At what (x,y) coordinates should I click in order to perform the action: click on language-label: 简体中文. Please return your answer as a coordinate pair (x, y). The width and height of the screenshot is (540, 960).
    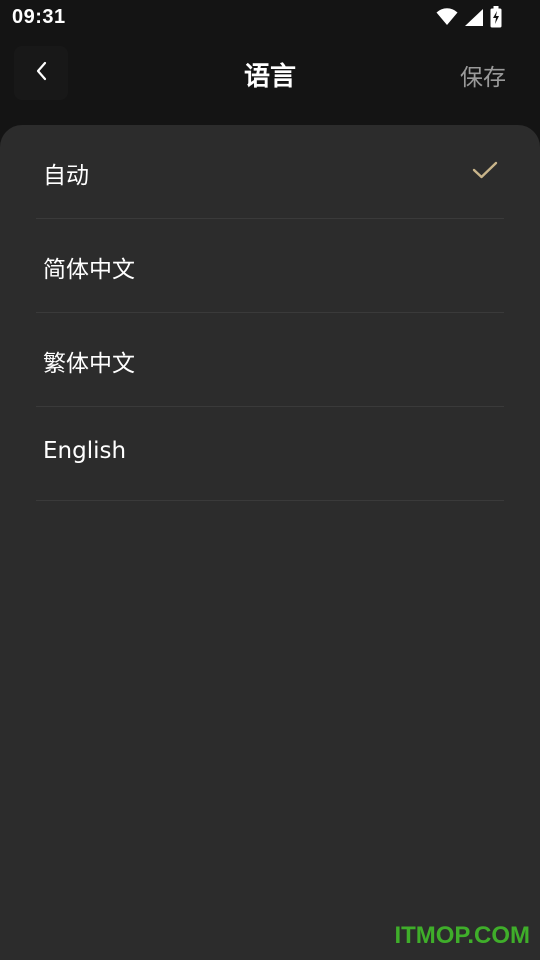
    Looking at the image, I should click on (89, 270).